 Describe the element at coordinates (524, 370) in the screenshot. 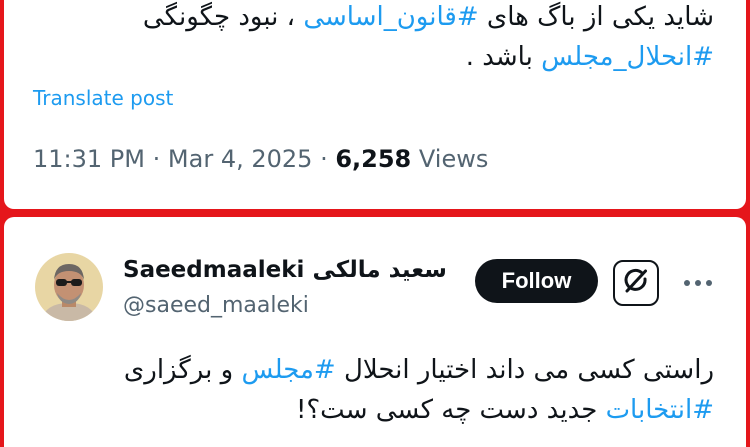

I see `post-text-segment: راستی کسی می داند اختیار انحلال` at that location.